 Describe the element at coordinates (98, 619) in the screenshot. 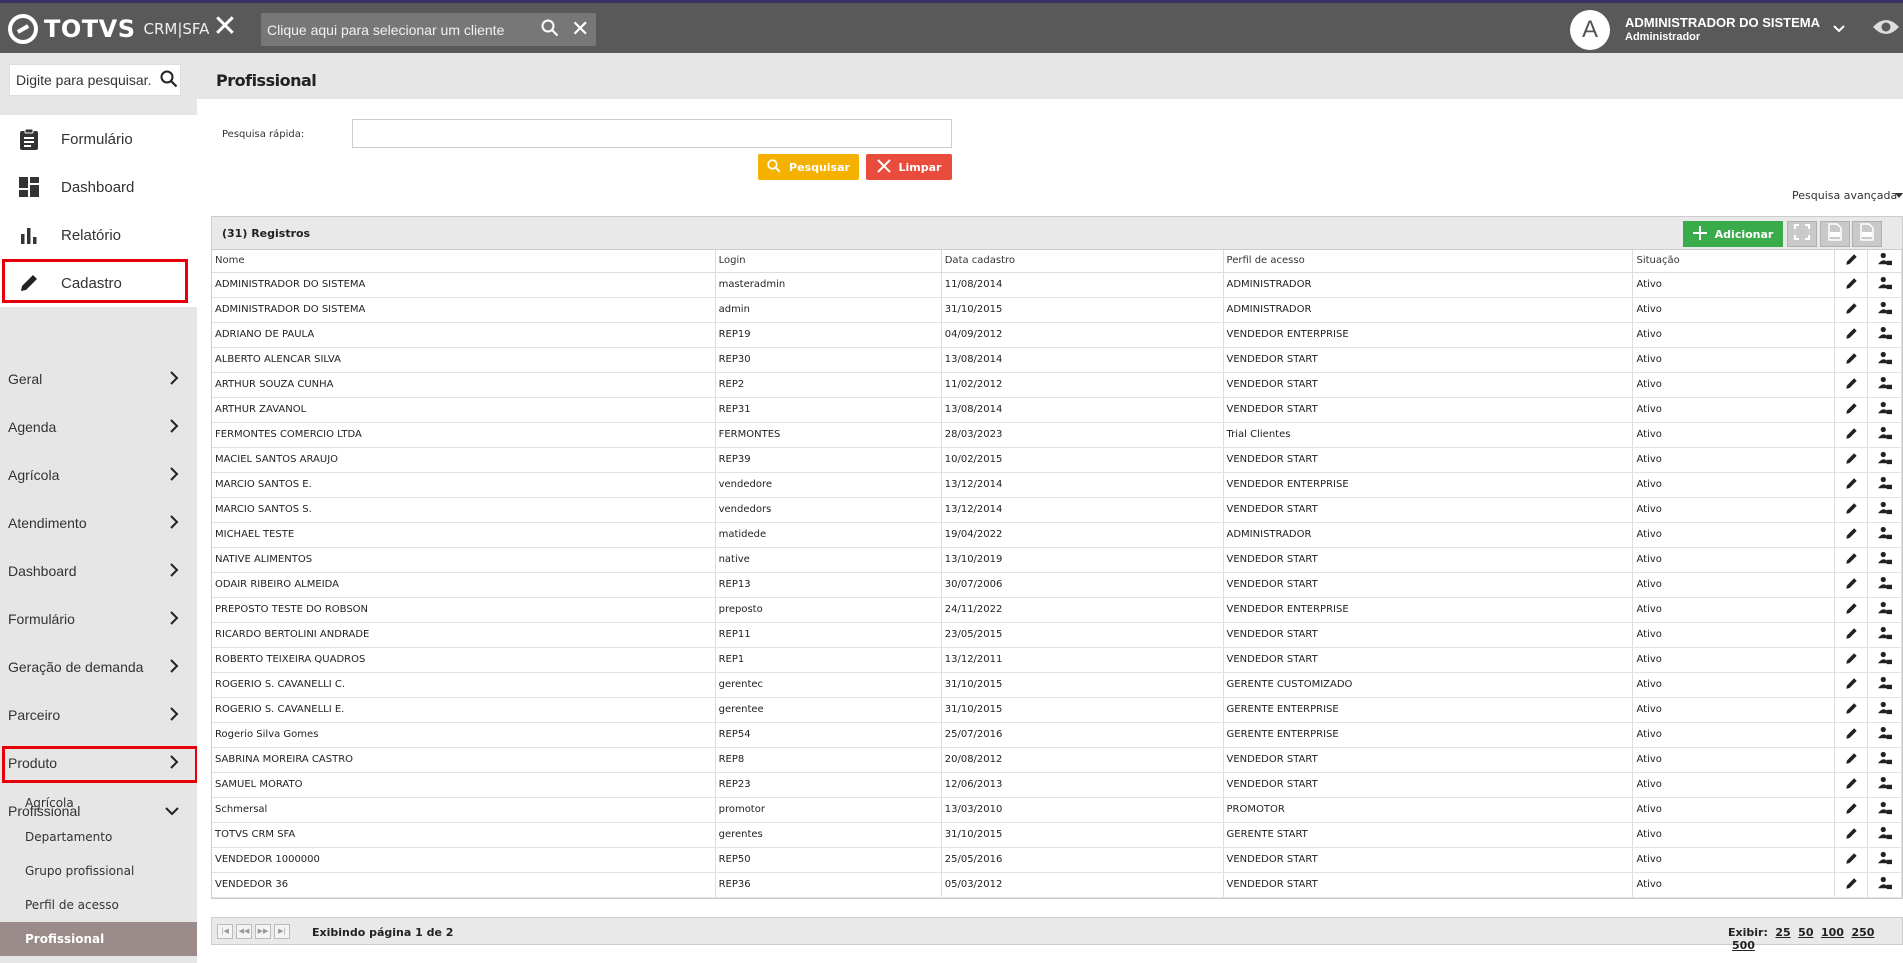

I see `section-formulario: Formulário` at that location.